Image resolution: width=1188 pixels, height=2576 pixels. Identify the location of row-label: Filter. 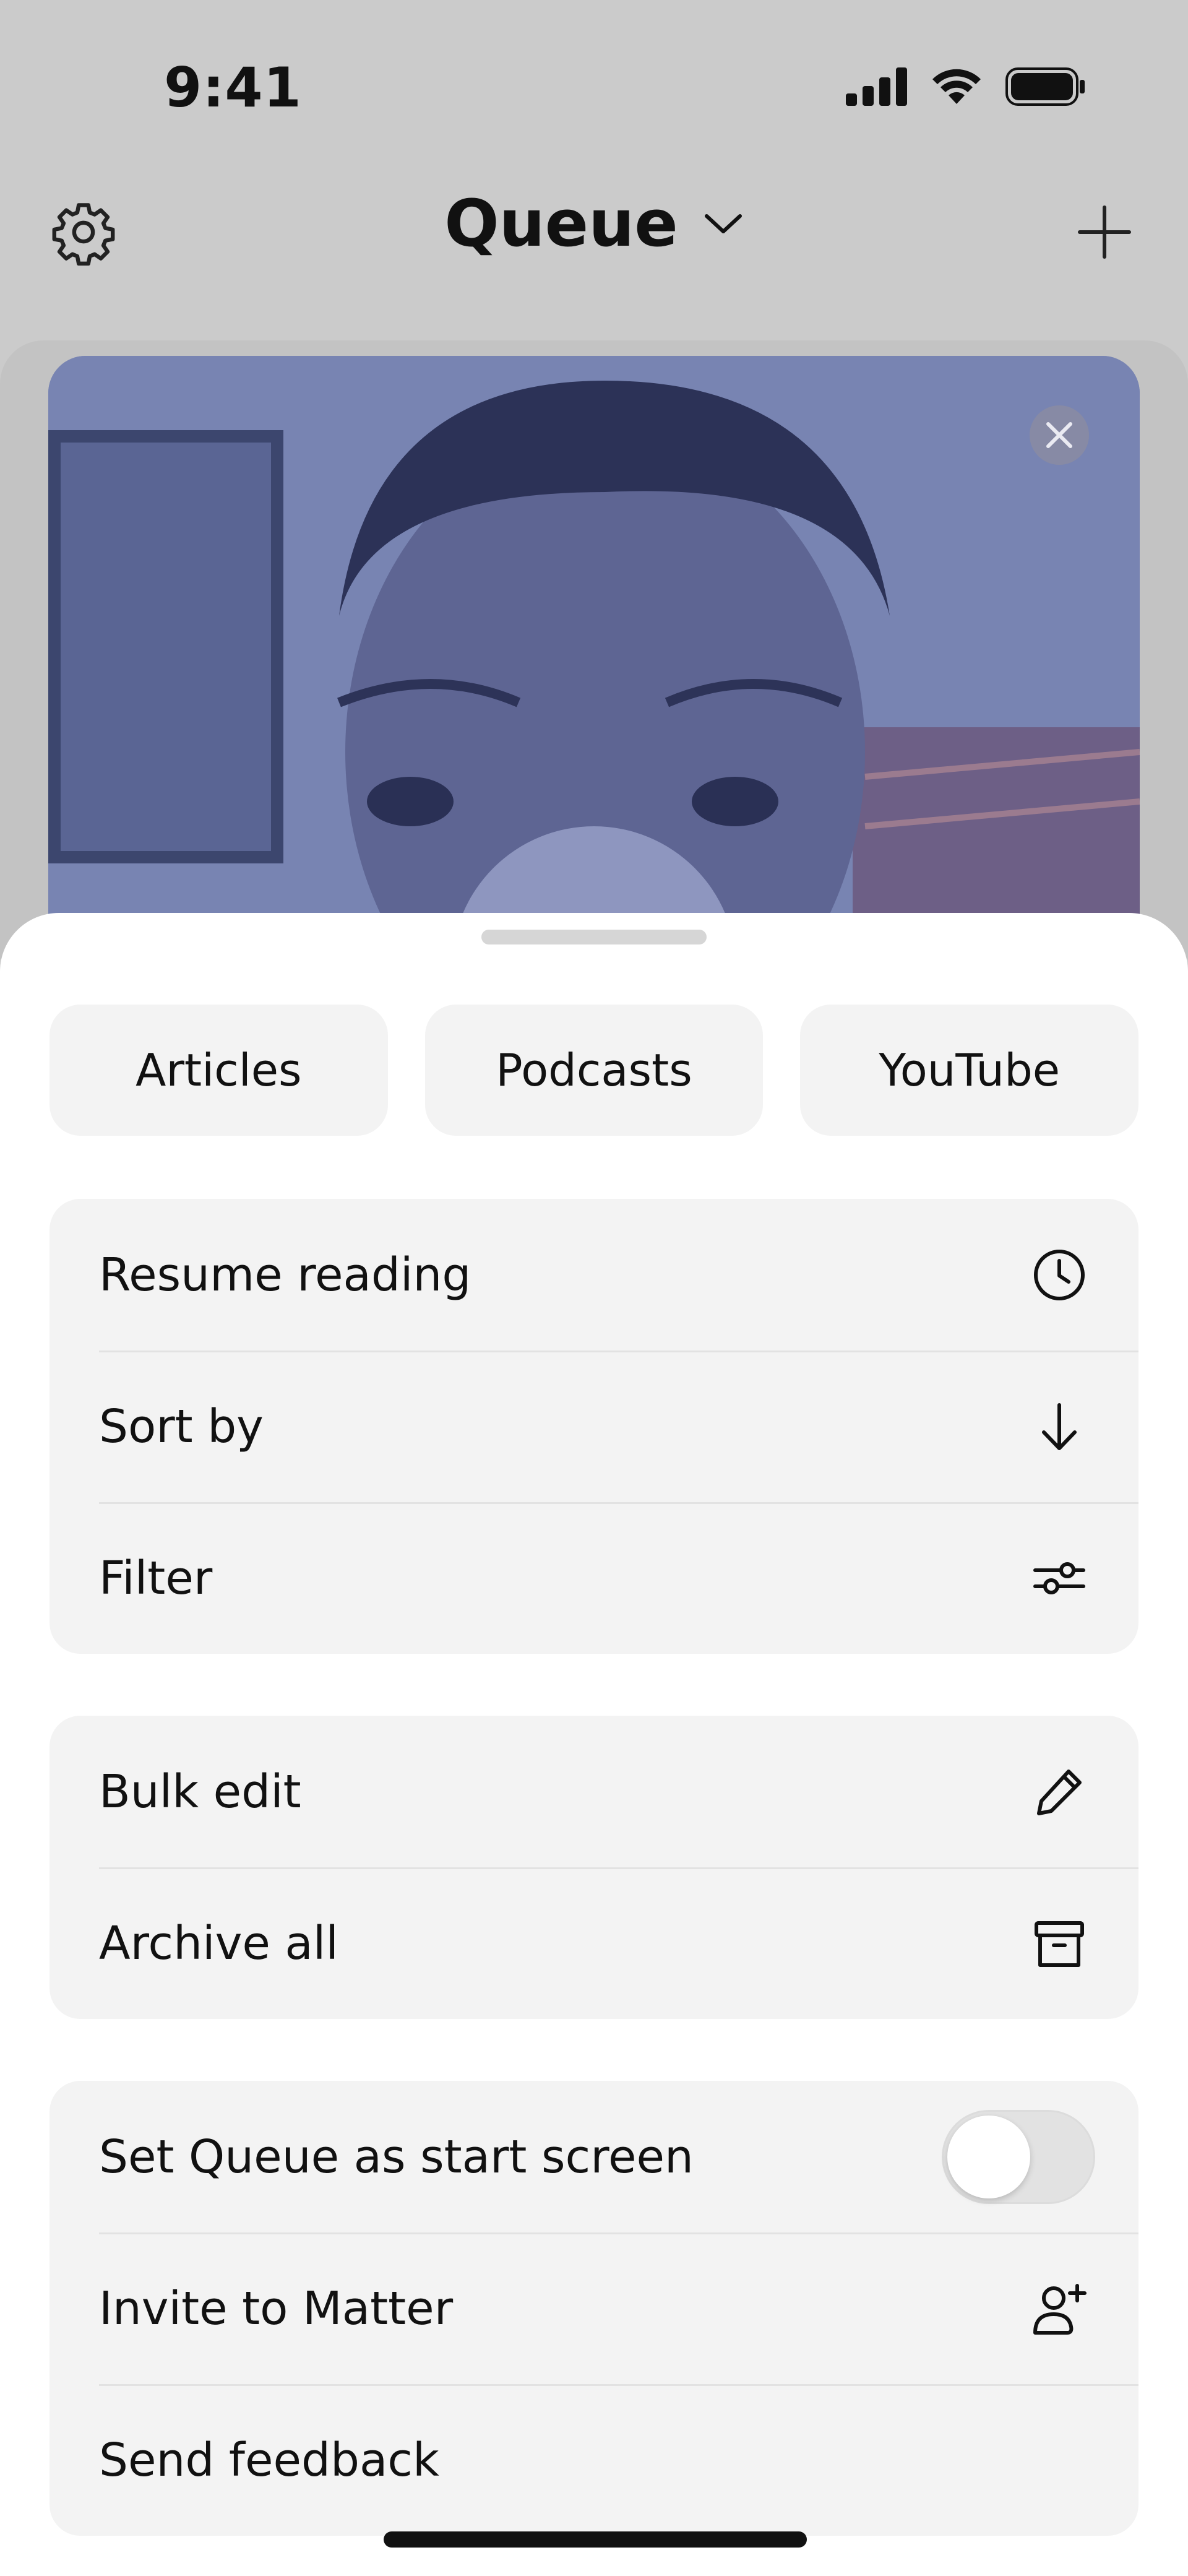
(156, 1578).